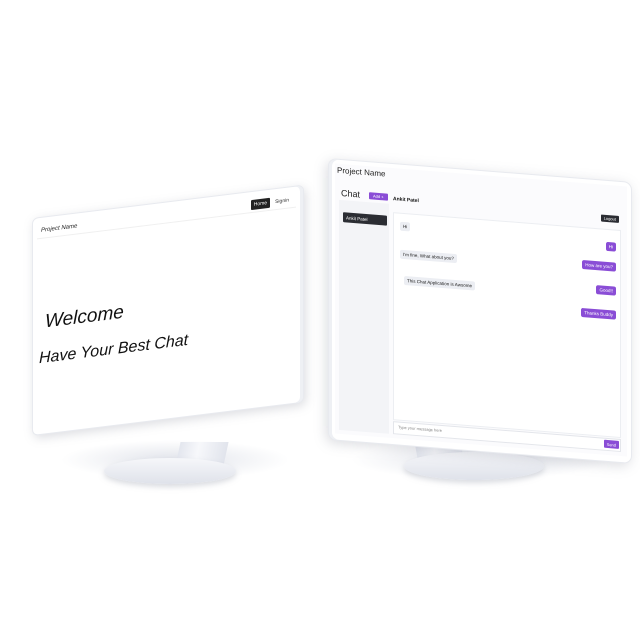 This screenshot has height=640, width=640. Describe the element at coordinates (611, 444) in the screenshot. I see `send-button: Send` at that location.